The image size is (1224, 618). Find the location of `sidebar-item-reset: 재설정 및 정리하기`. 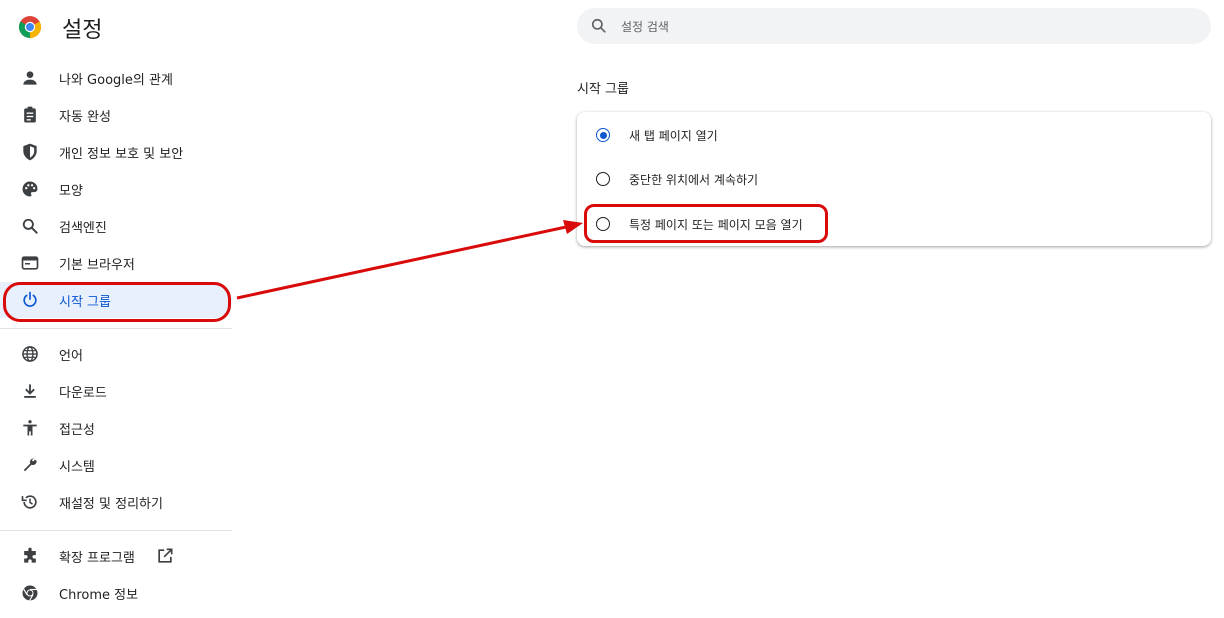

sidebar-item-reset: 재설정 및 정리하기 is located at coordinates (116, 502).